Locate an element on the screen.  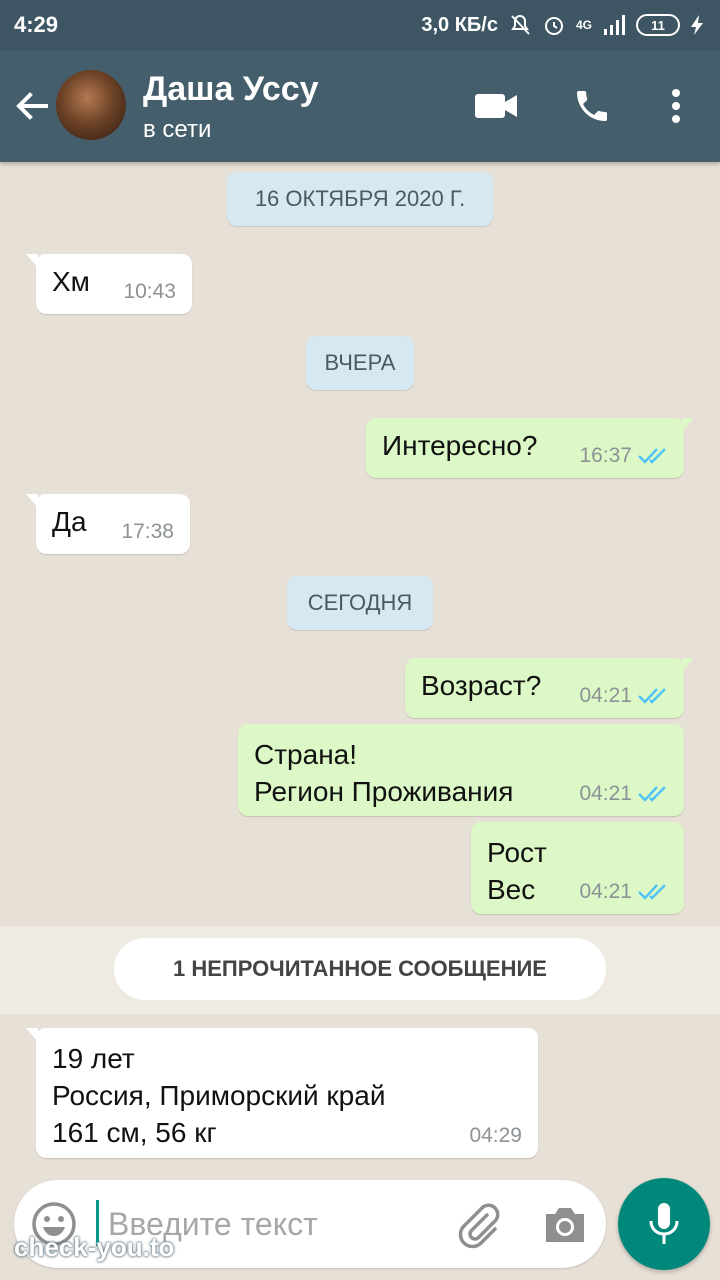
date-label: СЕГОДНЯ is located at coordinates (360, 602).